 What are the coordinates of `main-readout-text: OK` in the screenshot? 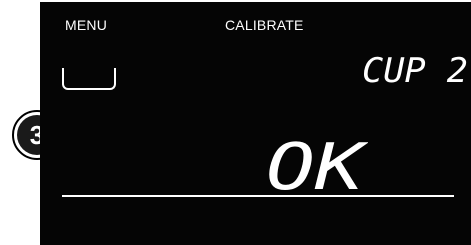 It's located at (317, 163).